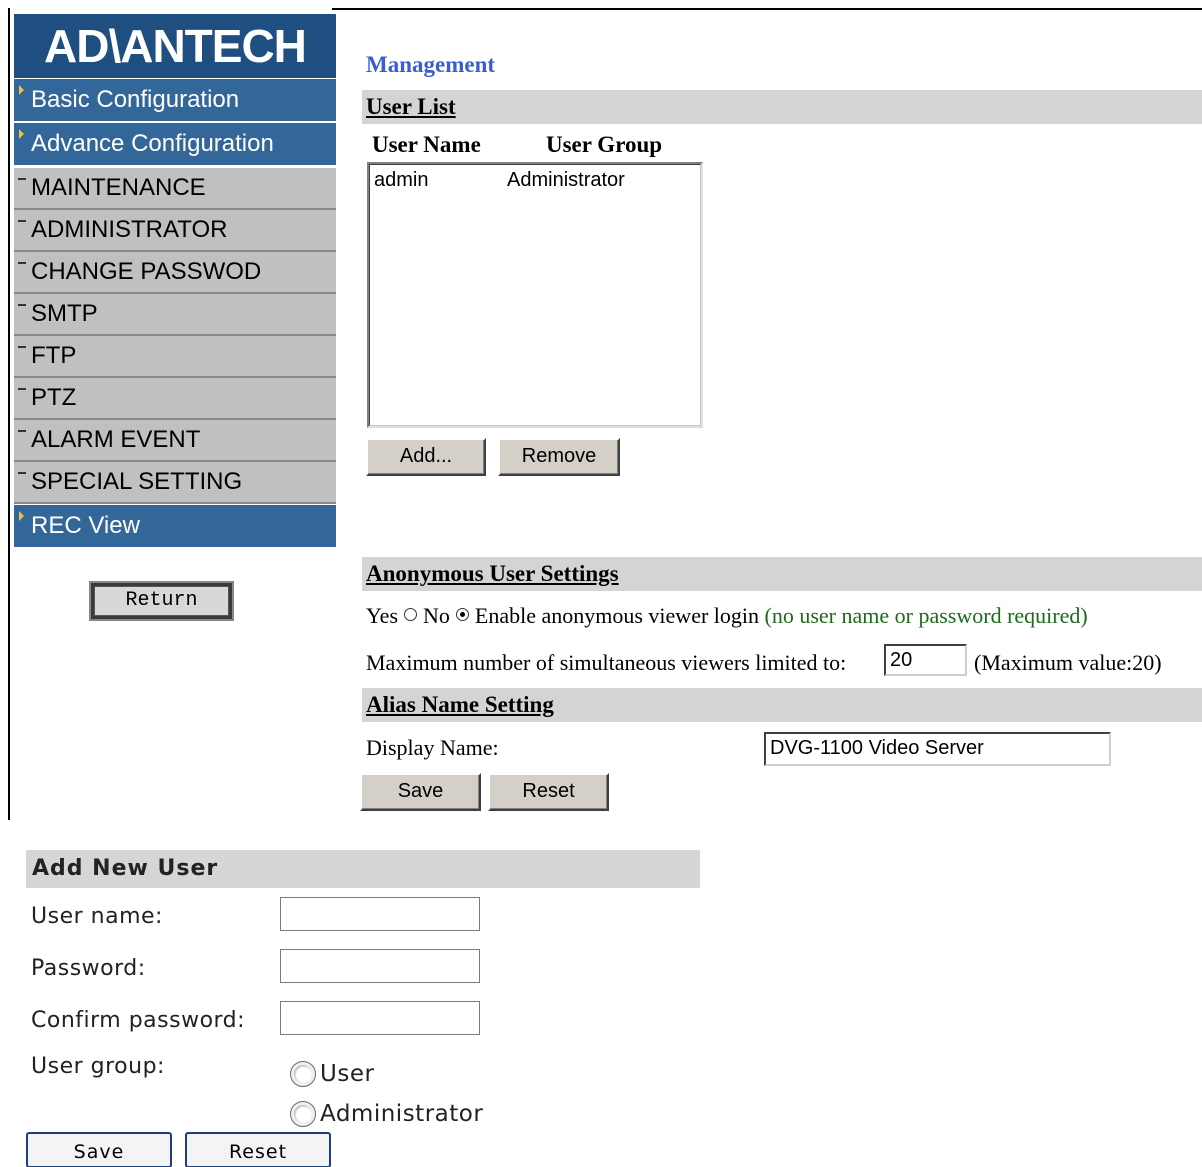 The image size is (1202, 1167). I want to click on administrator-option-label: Administrator, so click(402, 1114).